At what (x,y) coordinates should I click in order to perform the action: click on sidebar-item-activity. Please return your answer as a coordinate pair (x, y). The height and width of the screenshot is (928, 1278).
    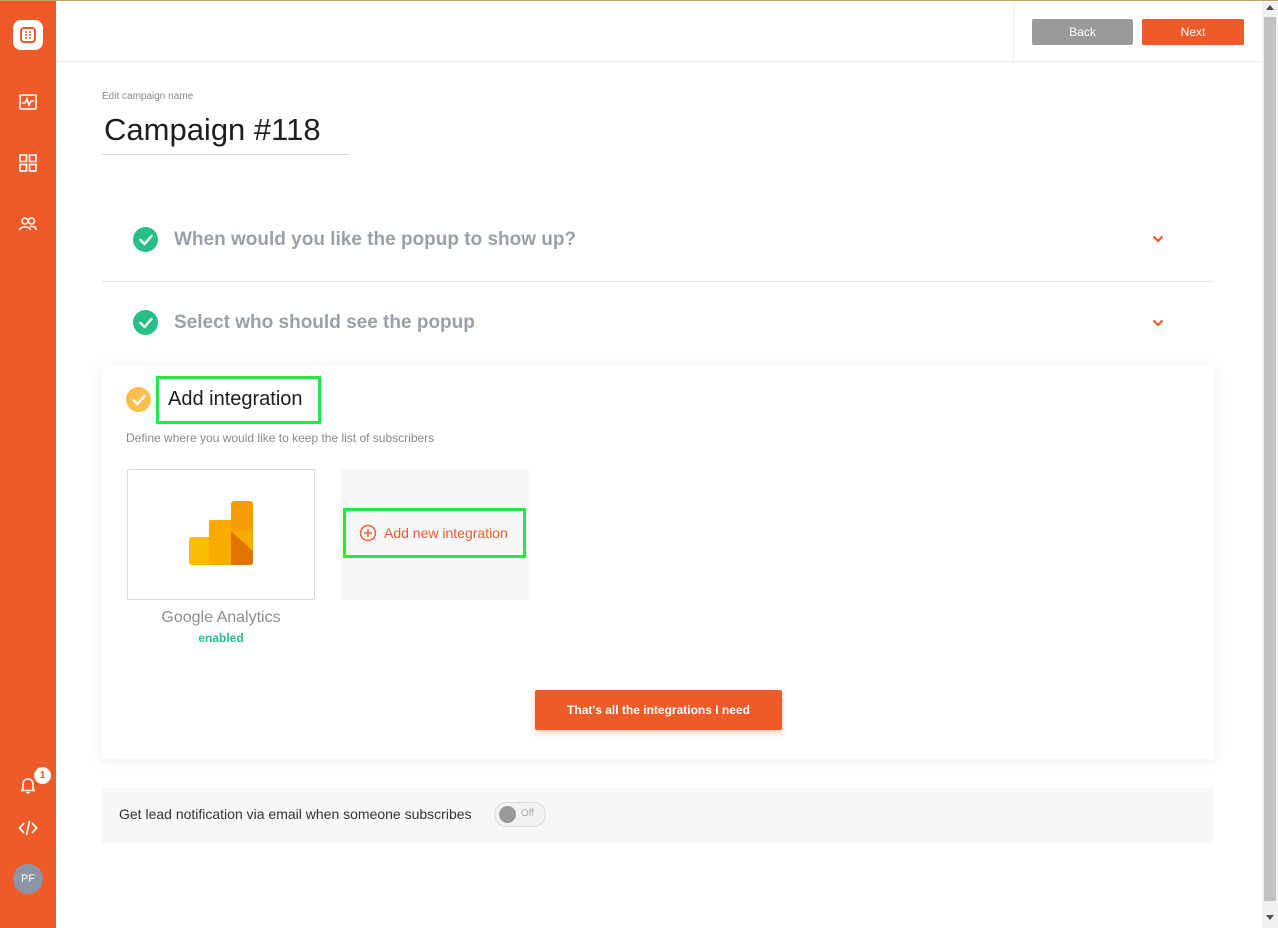
    Looking at the image, I should click on (28, 102).